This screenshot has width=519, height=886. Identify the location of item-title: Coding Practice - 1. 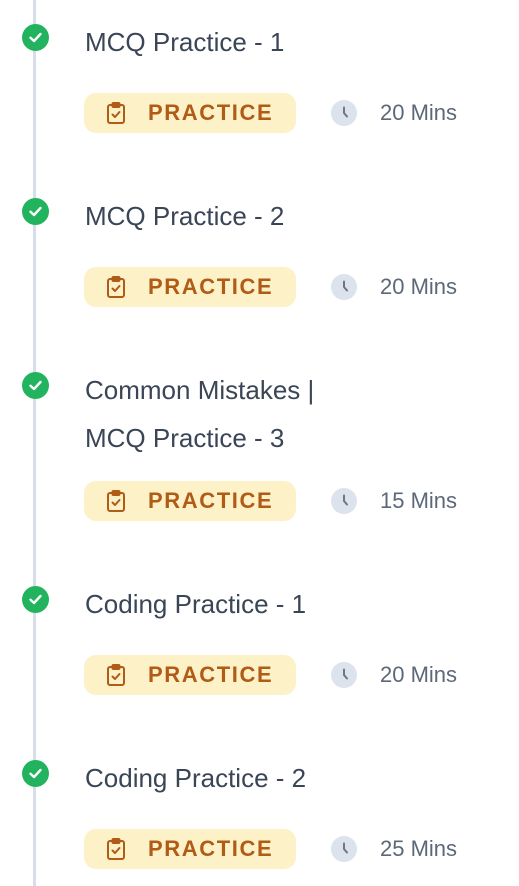
(285, 604).